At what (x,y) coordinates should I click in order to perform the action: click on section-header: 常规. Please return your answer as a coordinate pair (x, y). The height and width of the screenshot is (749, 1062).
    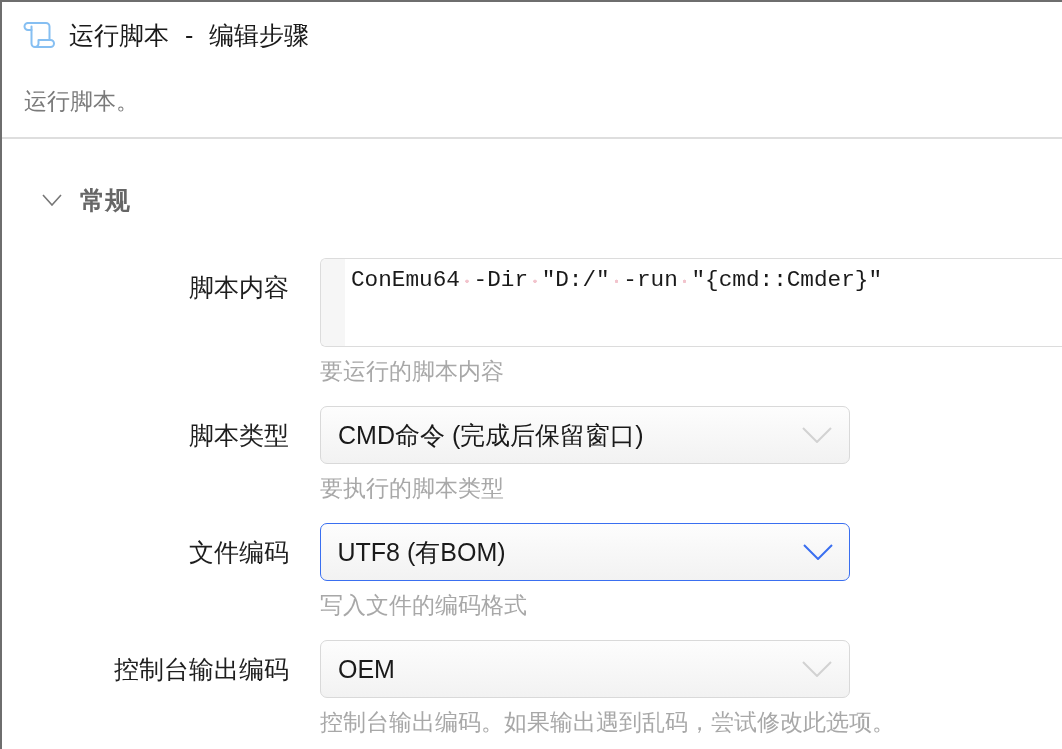
    Looking at the image, I should click on (86, 200).